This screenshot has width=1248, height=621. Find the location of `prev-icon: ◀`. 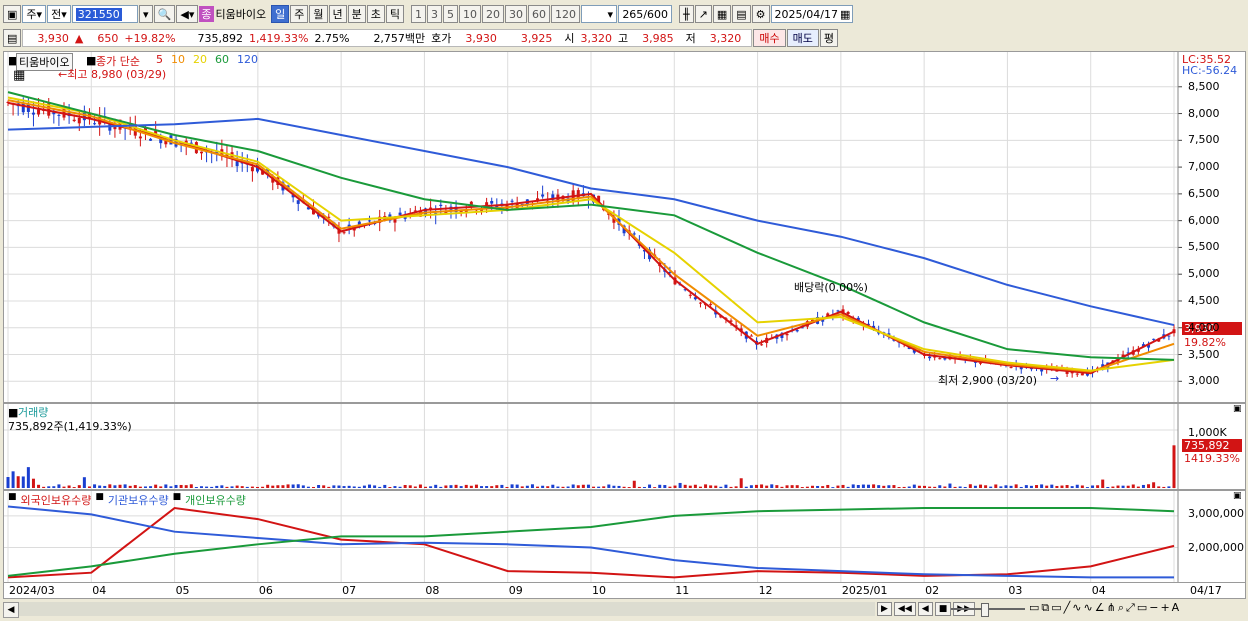

prev-icon: ◀ is located at coordinates (925, 609).